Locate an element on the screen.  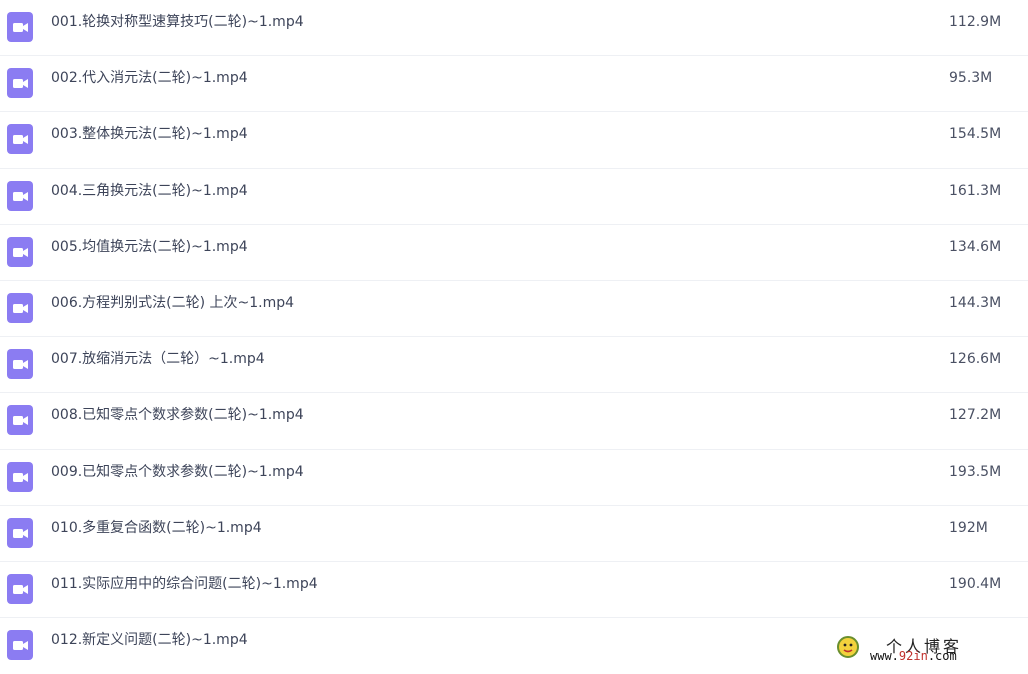
file-row: 006.方程判别式法(二轮) 上次~1.mp4 144.3M is located at coordinates (514, 309).